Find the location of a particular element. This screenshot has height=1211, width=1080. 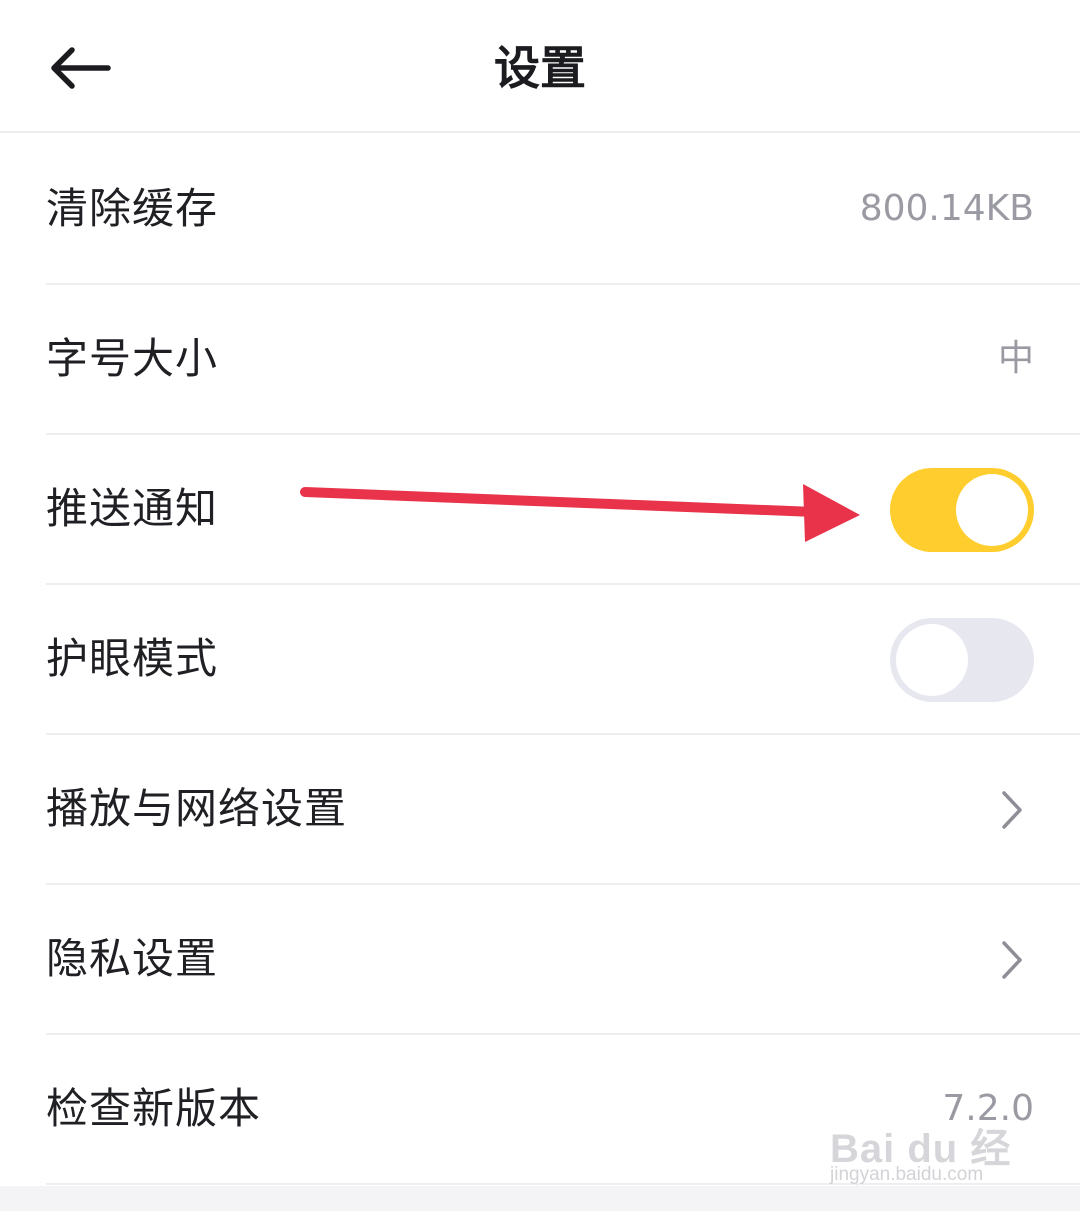

top-bar: 设置 is located at coordinates (540, 66).